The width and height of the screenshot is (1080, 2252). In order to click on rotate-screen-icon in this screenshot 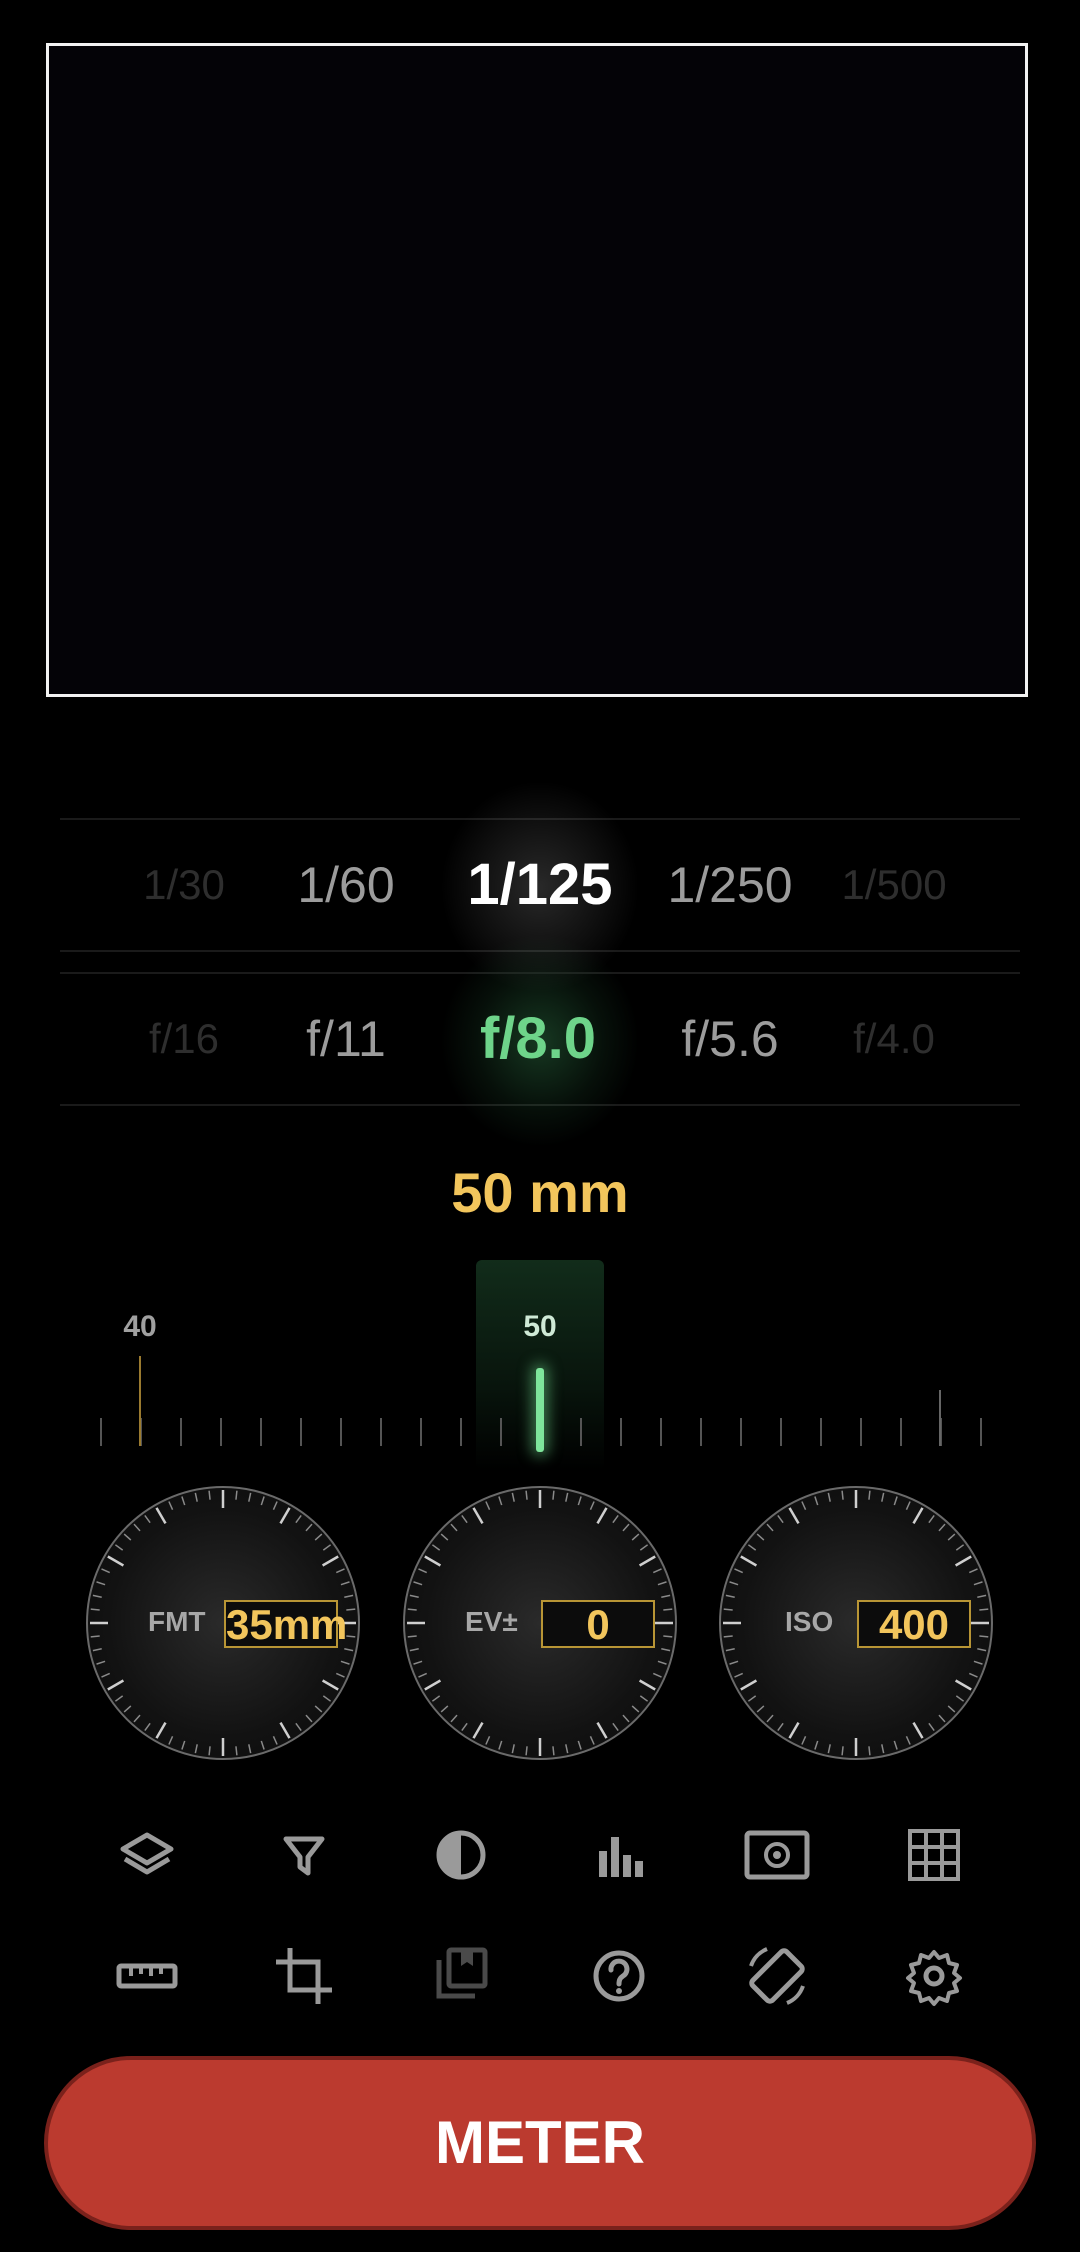, I will do `click(777, 1976)`.